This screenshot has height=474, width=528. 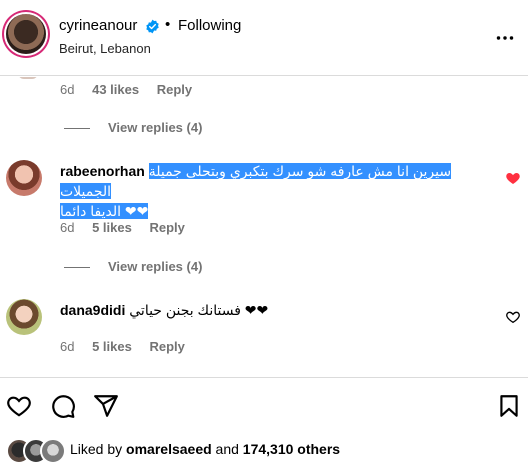 What do you see at coordinates (513, 317) in the screenshot?
I see `like-heart-icon` at bounding box center [513, 317].